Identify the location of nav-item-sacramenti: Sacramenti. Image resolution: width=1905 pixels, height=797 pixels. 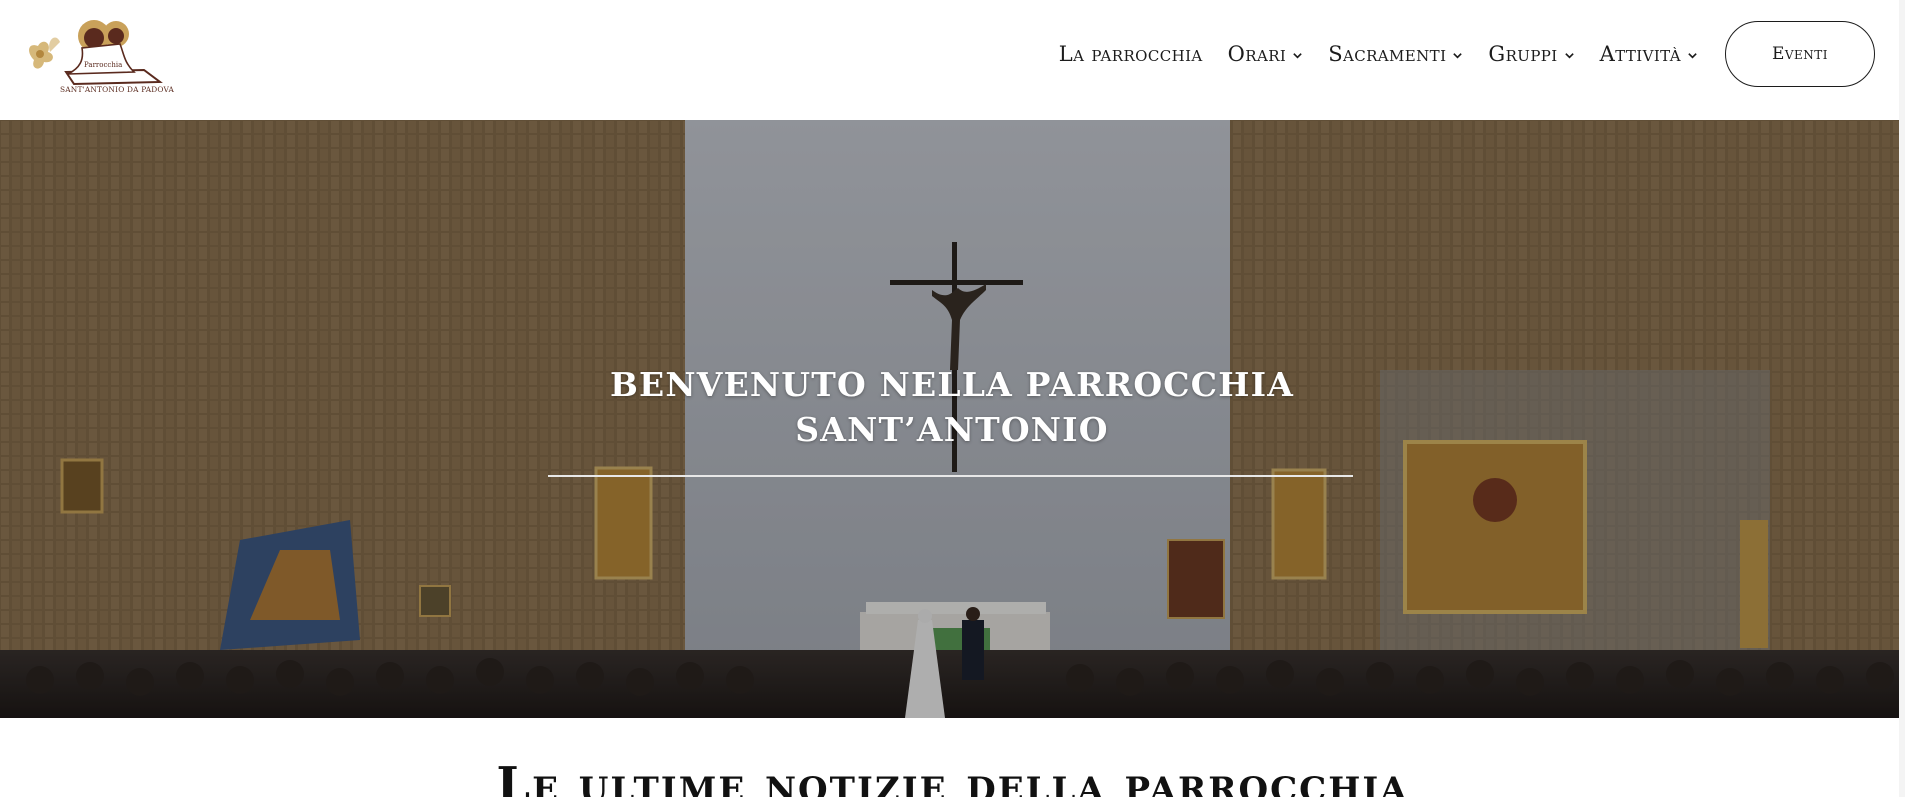
(1395, 54).